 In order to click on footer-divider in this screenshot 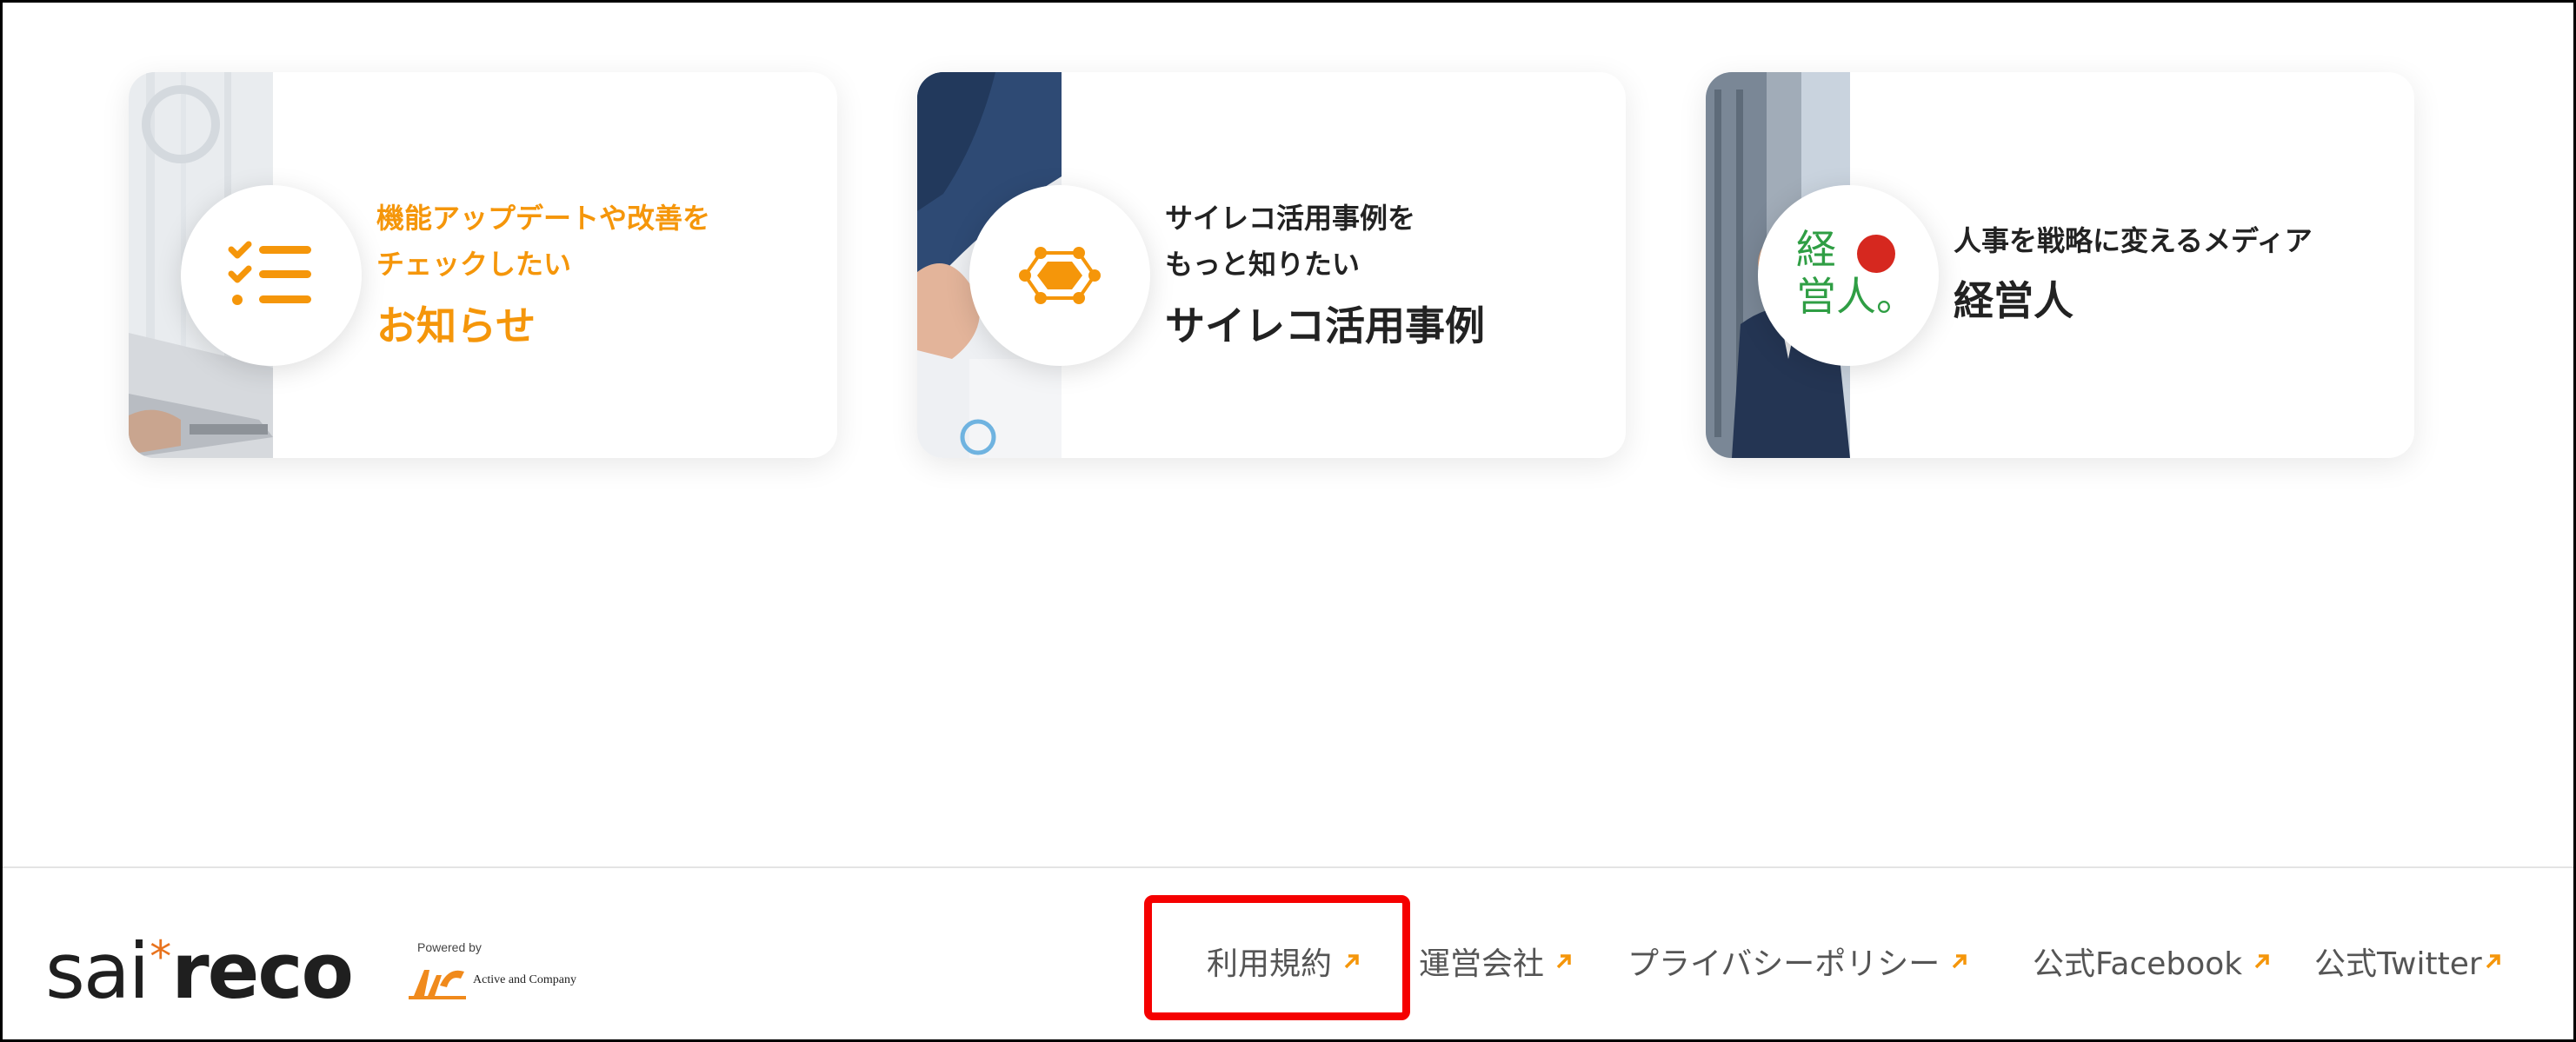, I will do `click(1288, 867)`.